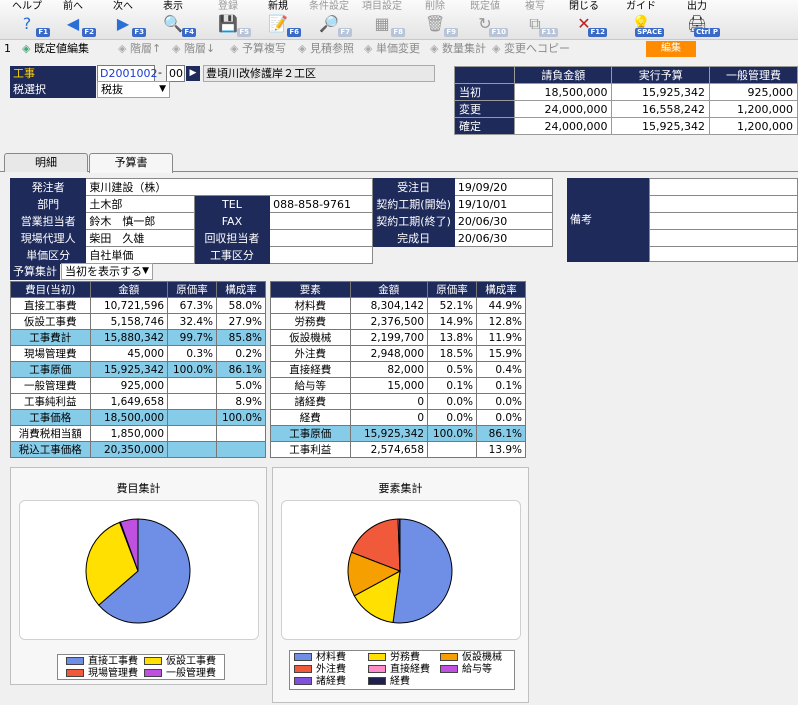 This screenshot has width=798, height=705. Describe the element at coordinates (138, 337) in the screenshot. I see `table-row: 工事費計 15,880,342 99.7% 85.8%` at that location.